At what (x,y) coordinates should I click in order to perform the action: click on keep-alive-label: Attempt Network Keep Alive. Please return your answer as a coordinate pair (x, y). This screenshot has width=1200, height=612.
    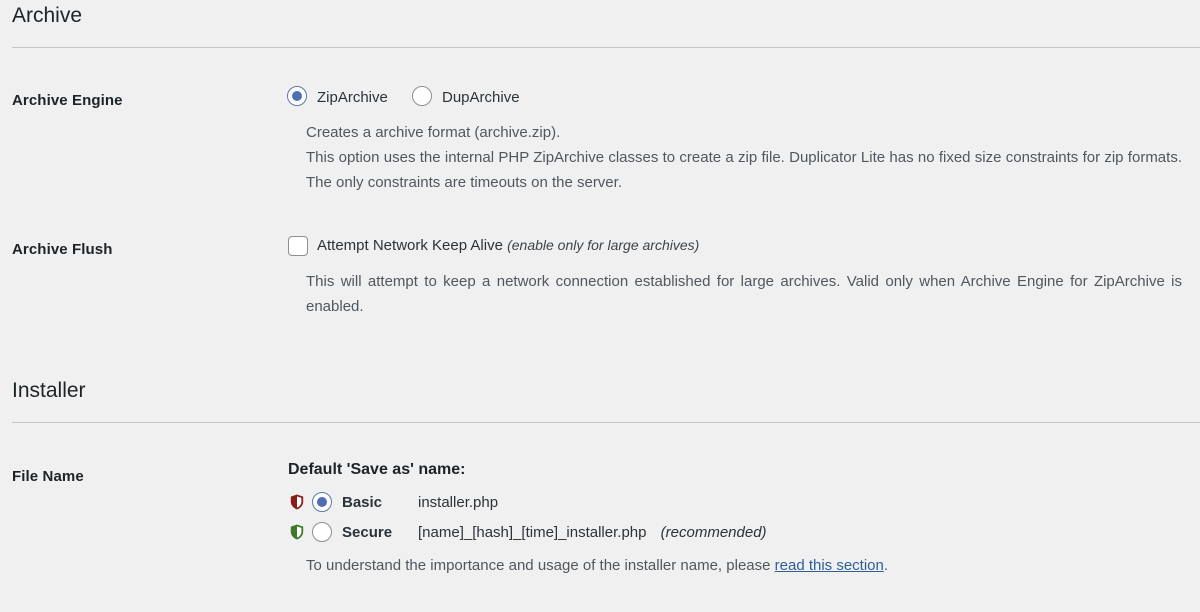
    Looking at the image, I should click on (410, 245).